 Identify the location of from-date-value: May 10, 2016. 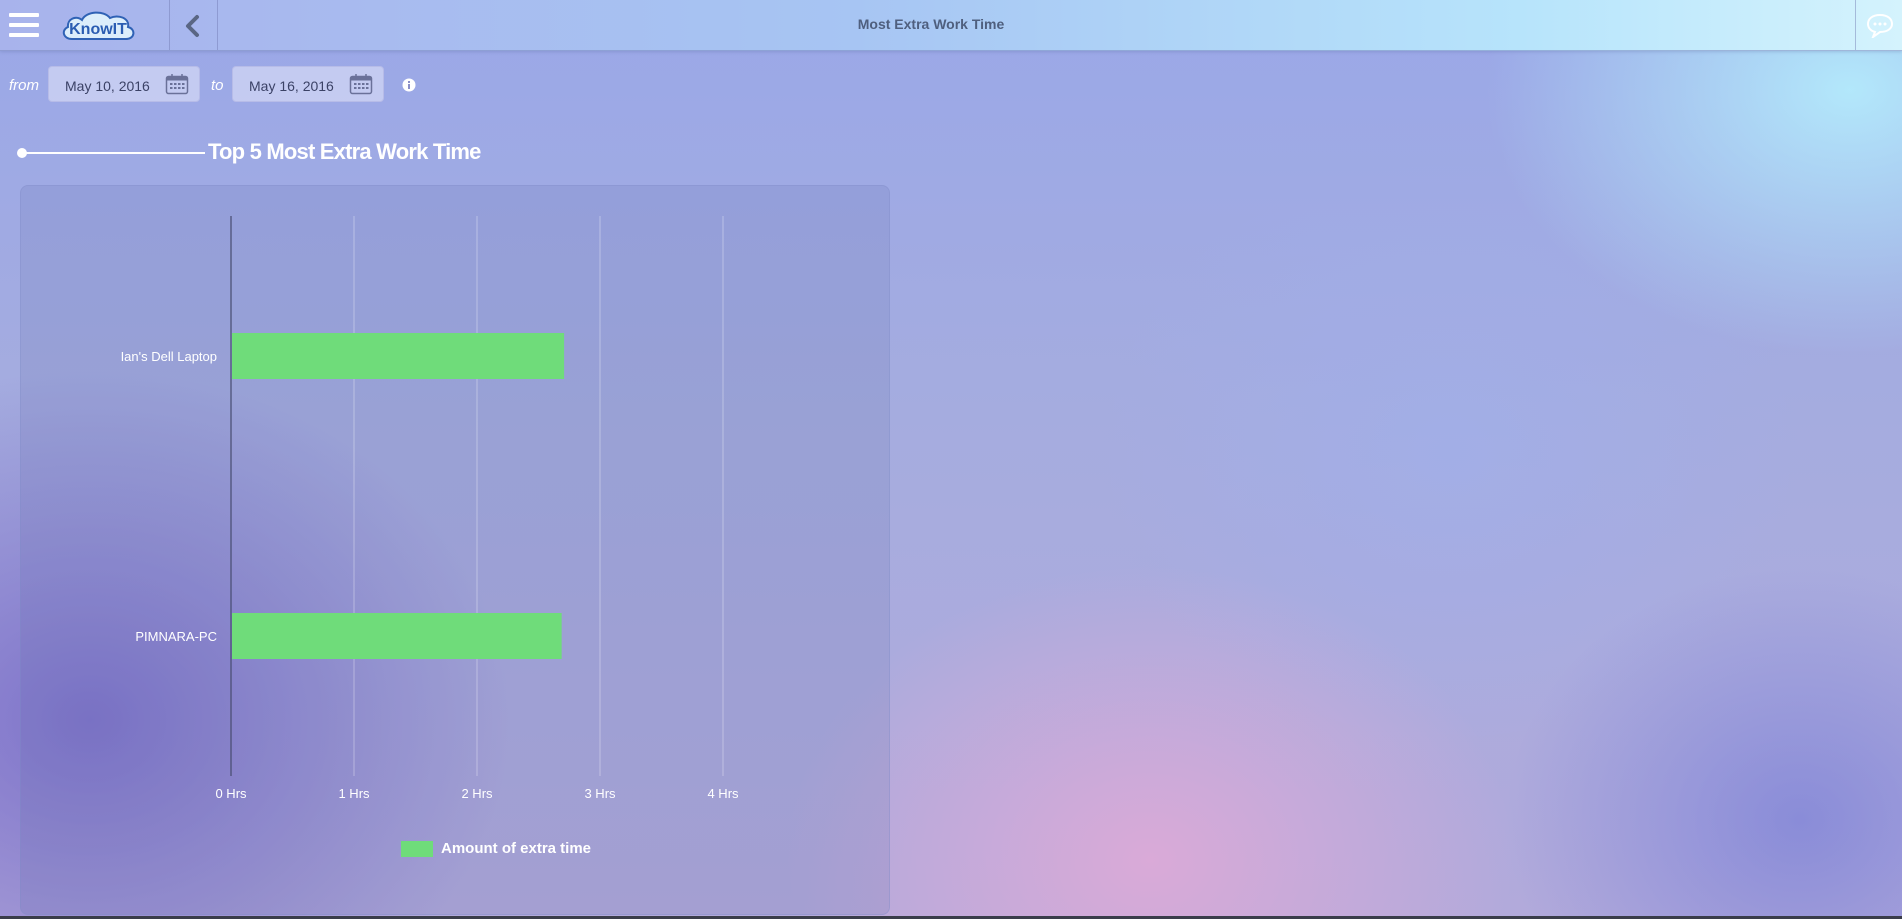
(107, 86).